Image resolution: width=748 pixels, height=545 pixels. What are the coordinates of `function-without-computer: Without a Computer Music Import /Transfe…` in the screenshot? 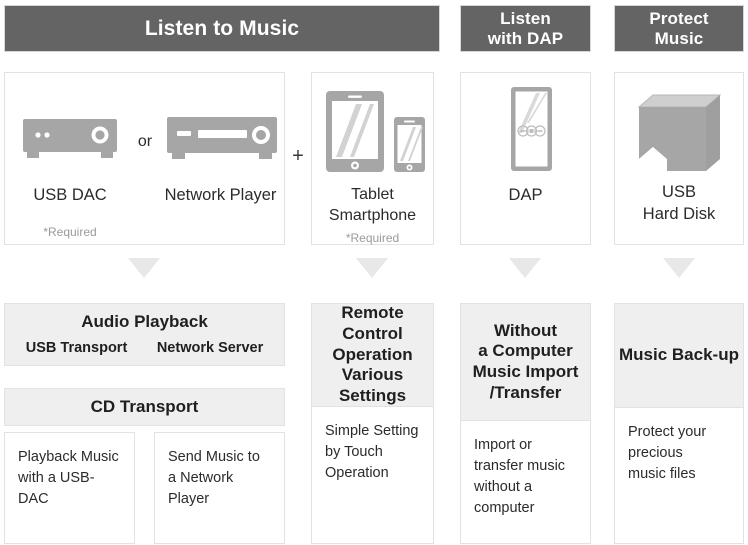 It's located at (525, 362).